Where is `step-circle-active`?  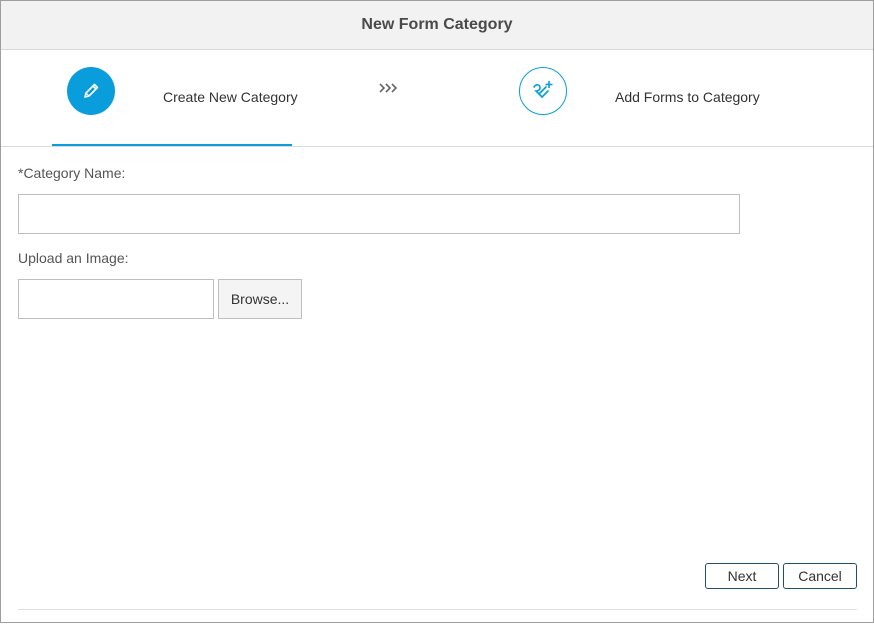 step-circle-active is located at coordinates (91, 91).